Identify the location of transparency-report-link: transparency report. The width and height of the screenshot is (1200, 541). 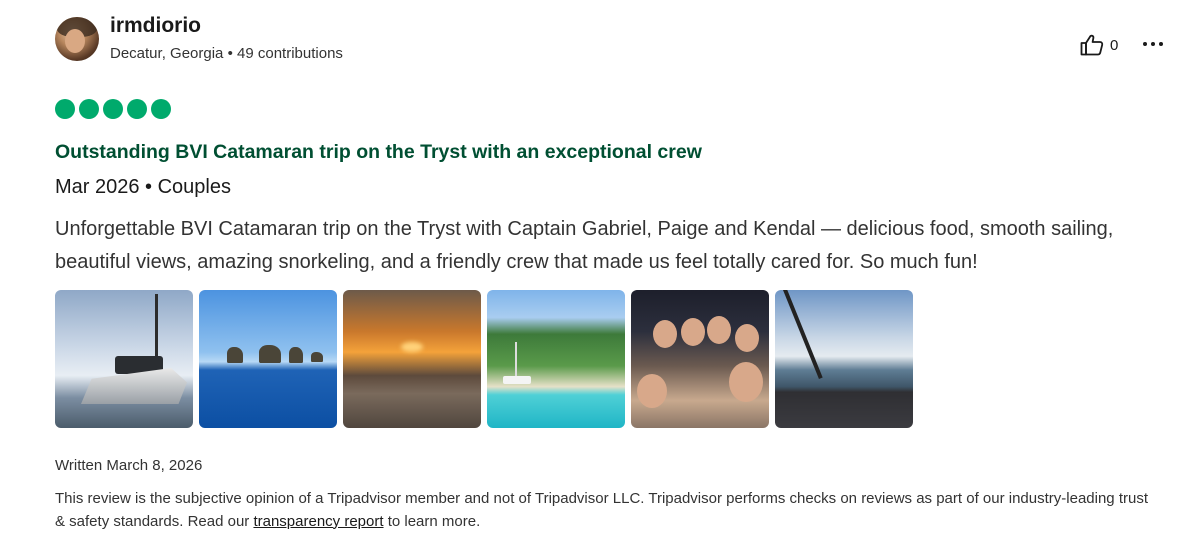
(318, 521).